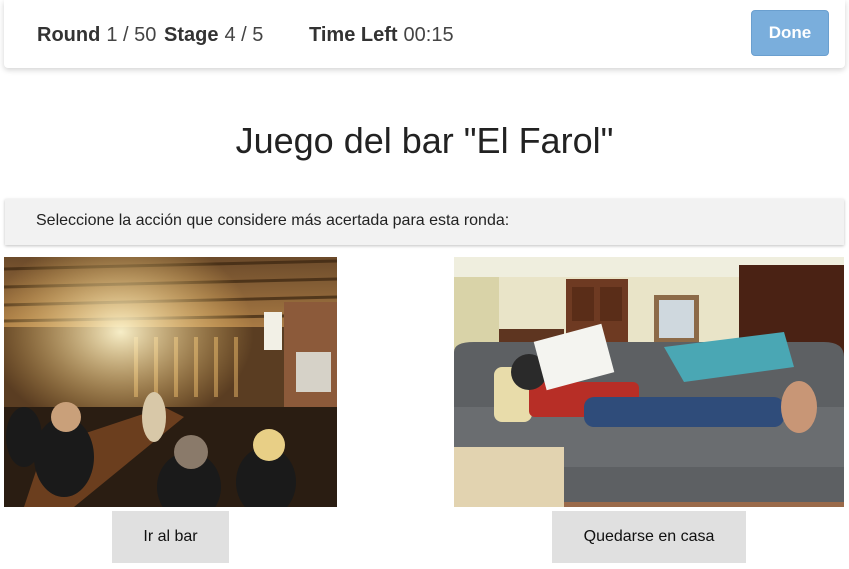 The image size is (849, 569). I want to click on stage-value: 4 / 5, so click(244, 35).